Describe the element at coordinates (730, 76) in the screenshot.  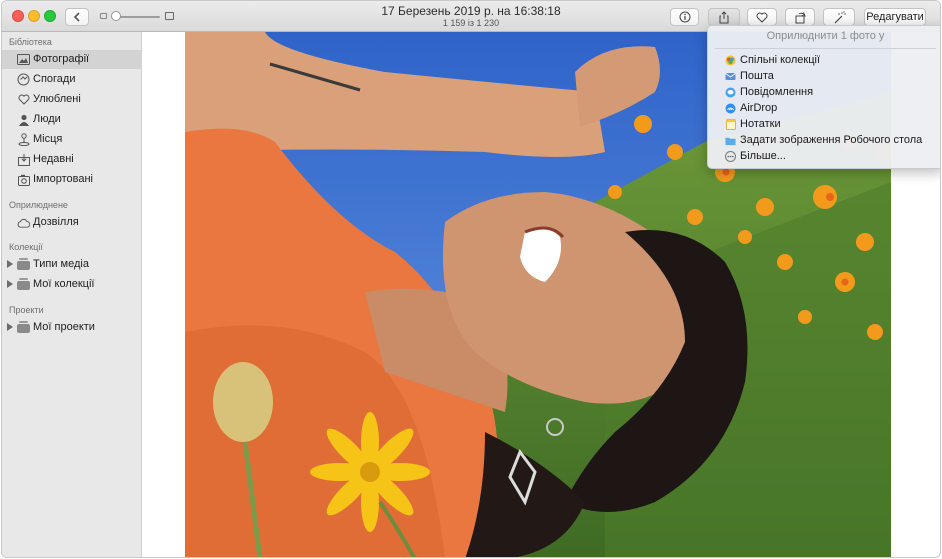
I see `mail-icon` at that location.